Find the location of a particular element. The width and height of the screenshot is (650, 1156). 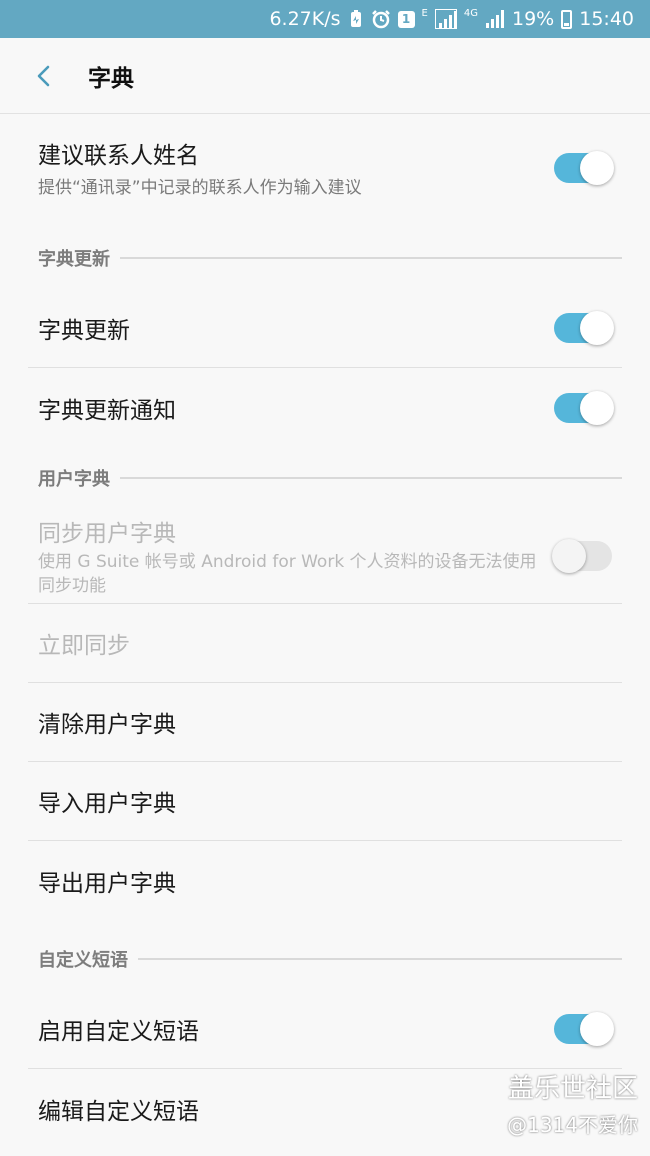

network-e-label: E is located at coordinates (424, 13).